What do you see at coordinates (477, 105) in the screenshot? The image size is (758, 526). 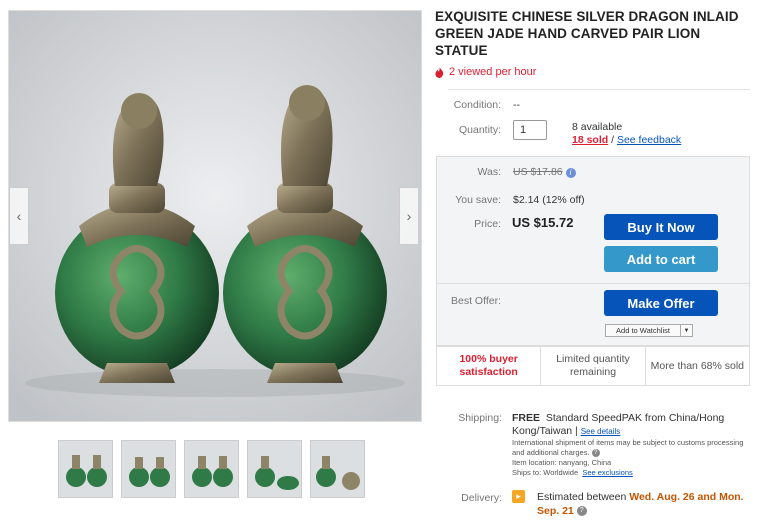 I see `condition-label: Condition:` at bounding box center [477, 105].